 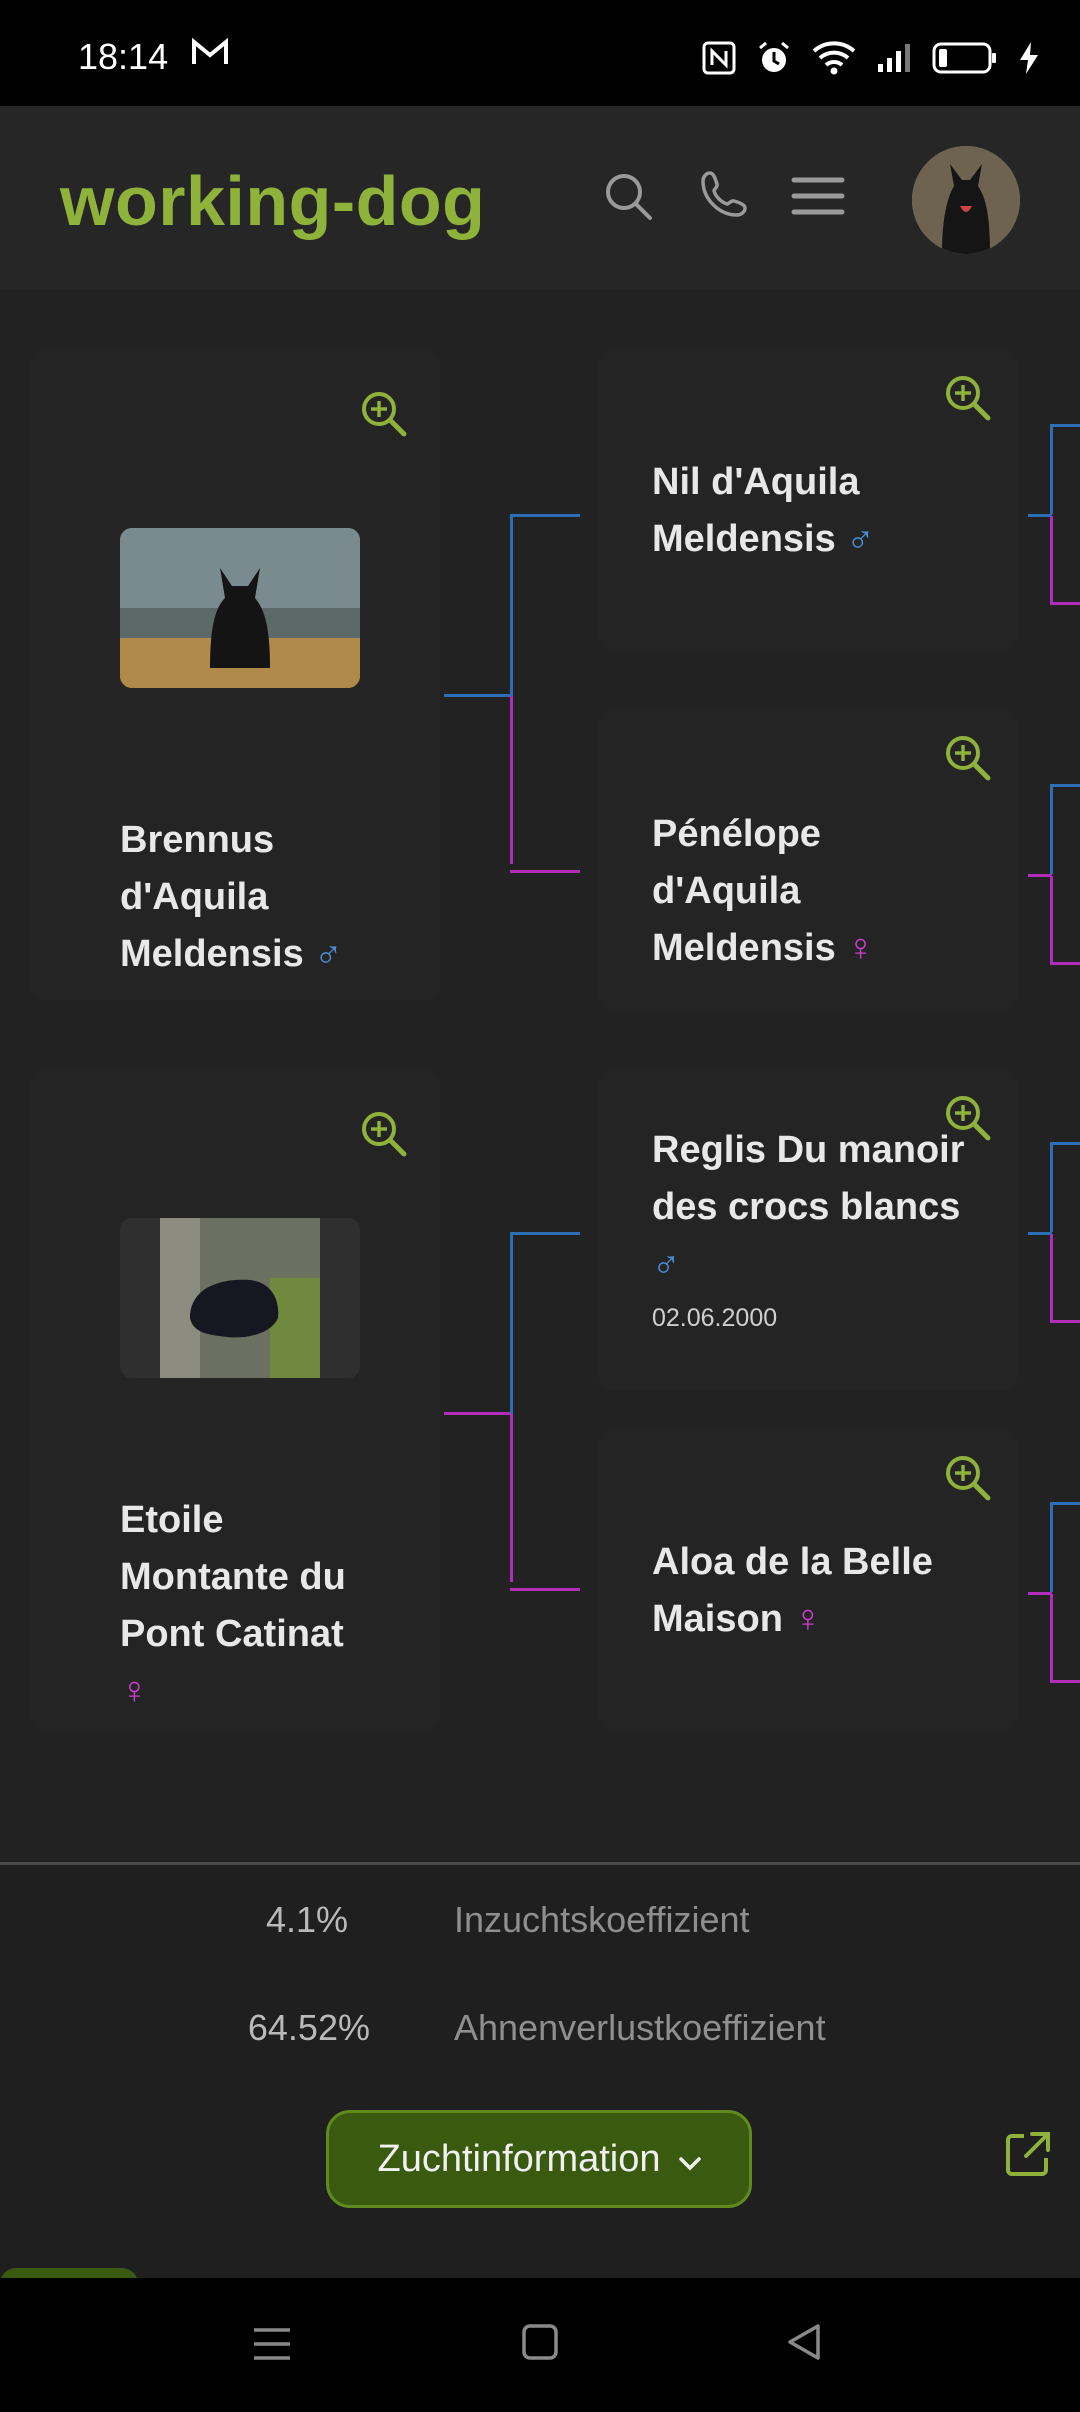 I want to click on wifi-icon, so click(x=834, y=60).